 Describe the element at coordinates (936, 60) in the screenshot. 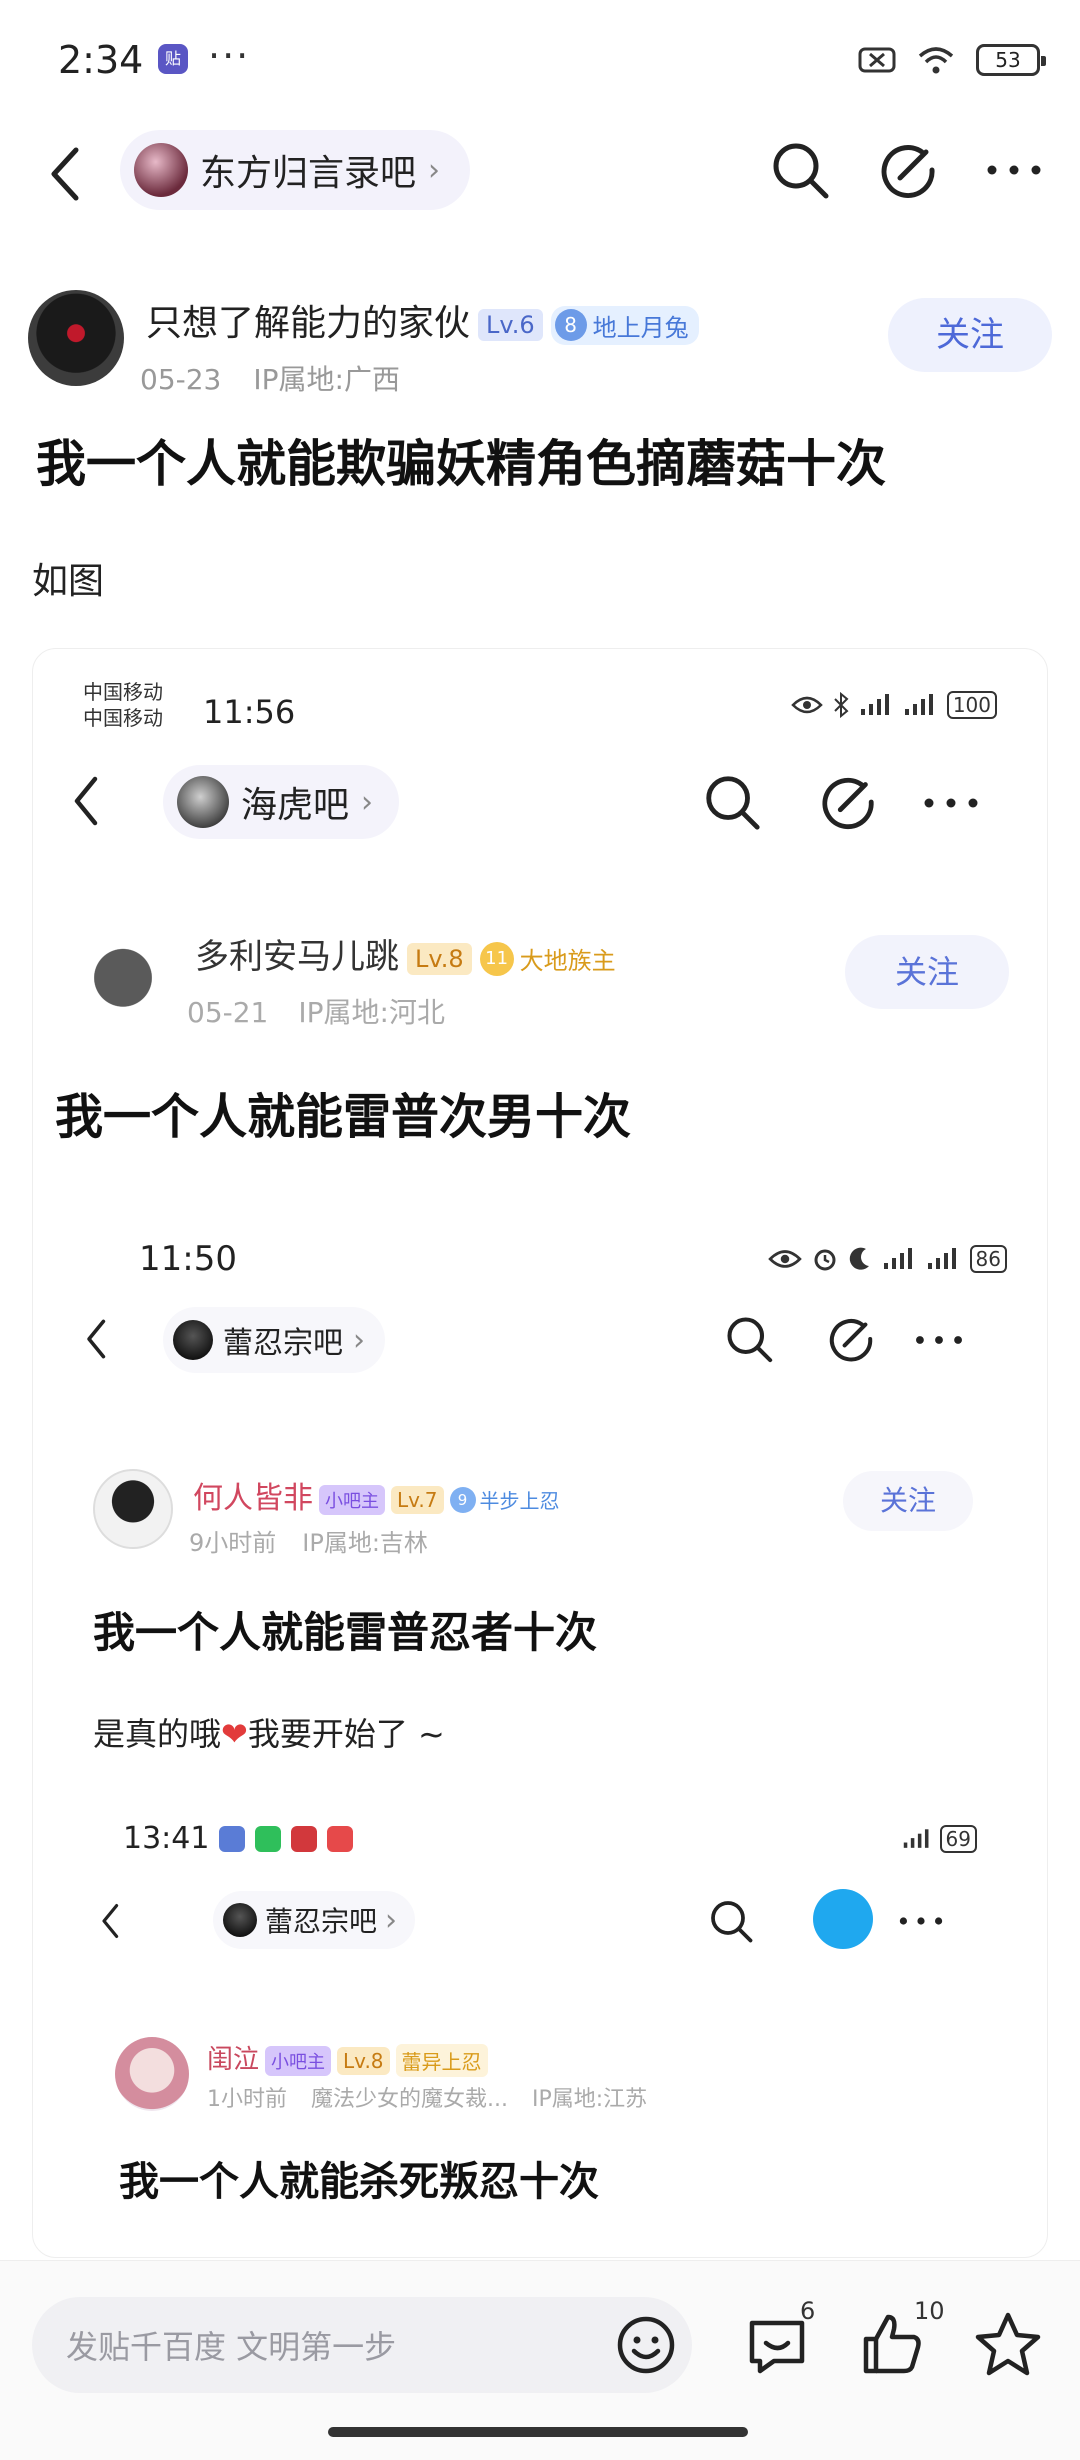

I see `wifi-icon` at that location.